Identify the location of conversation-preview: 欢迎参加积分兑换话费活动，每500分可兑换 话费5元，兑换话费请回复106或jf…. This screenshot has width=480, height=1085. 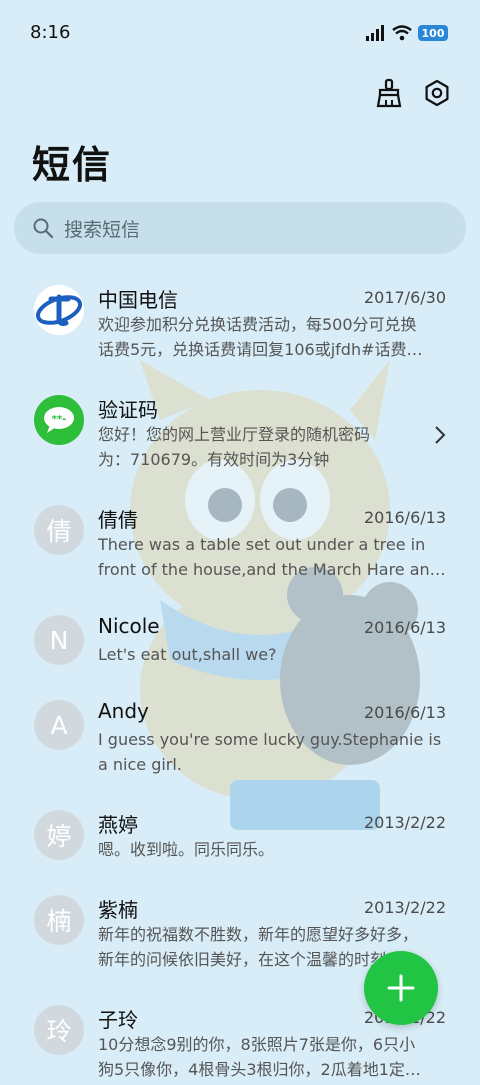
(272, 337).